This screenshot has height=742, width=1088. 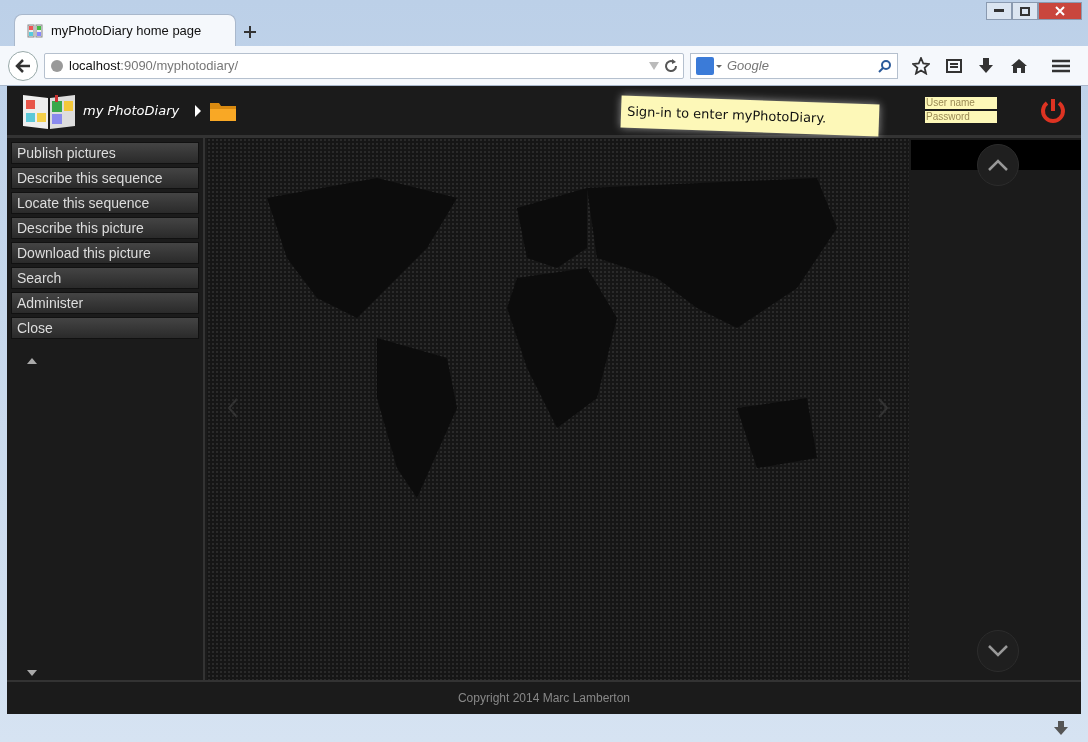 I want to click on menu-item: Locate this sequence, so click(x=105, y=203).